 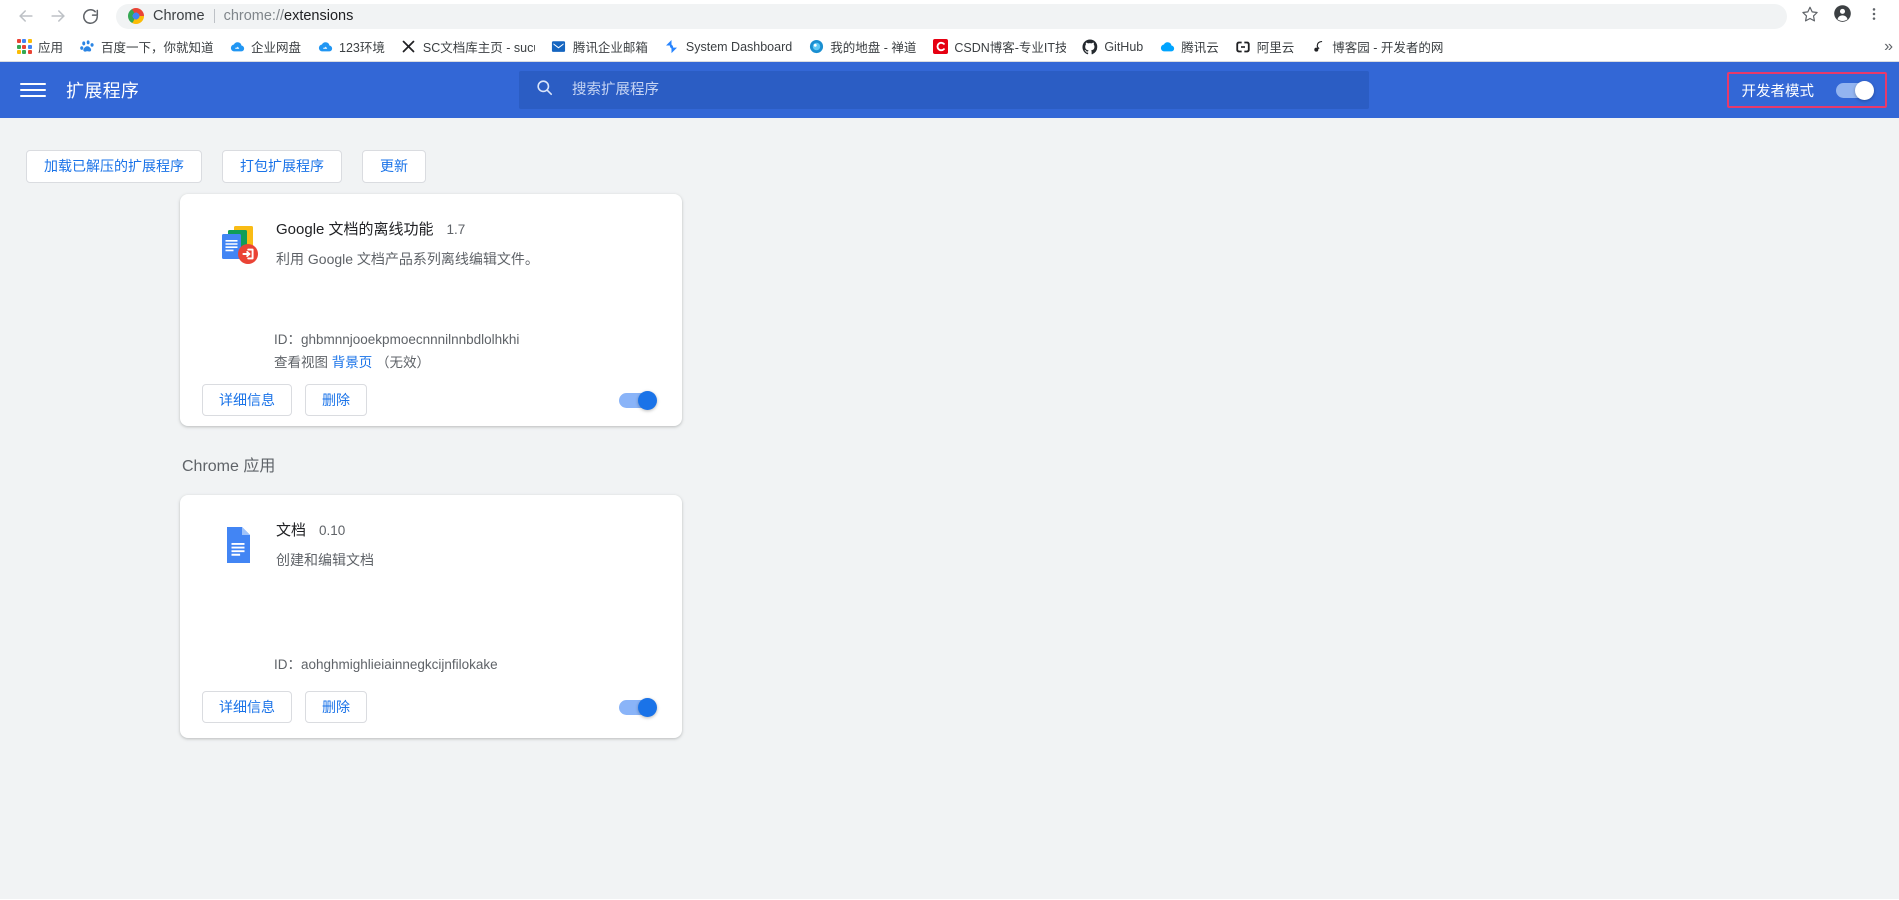 What do you see at coordinates (254, 16) in the screenshot?
I see `omnibox-url-host: chrome://` at bounding box center [254, 16].